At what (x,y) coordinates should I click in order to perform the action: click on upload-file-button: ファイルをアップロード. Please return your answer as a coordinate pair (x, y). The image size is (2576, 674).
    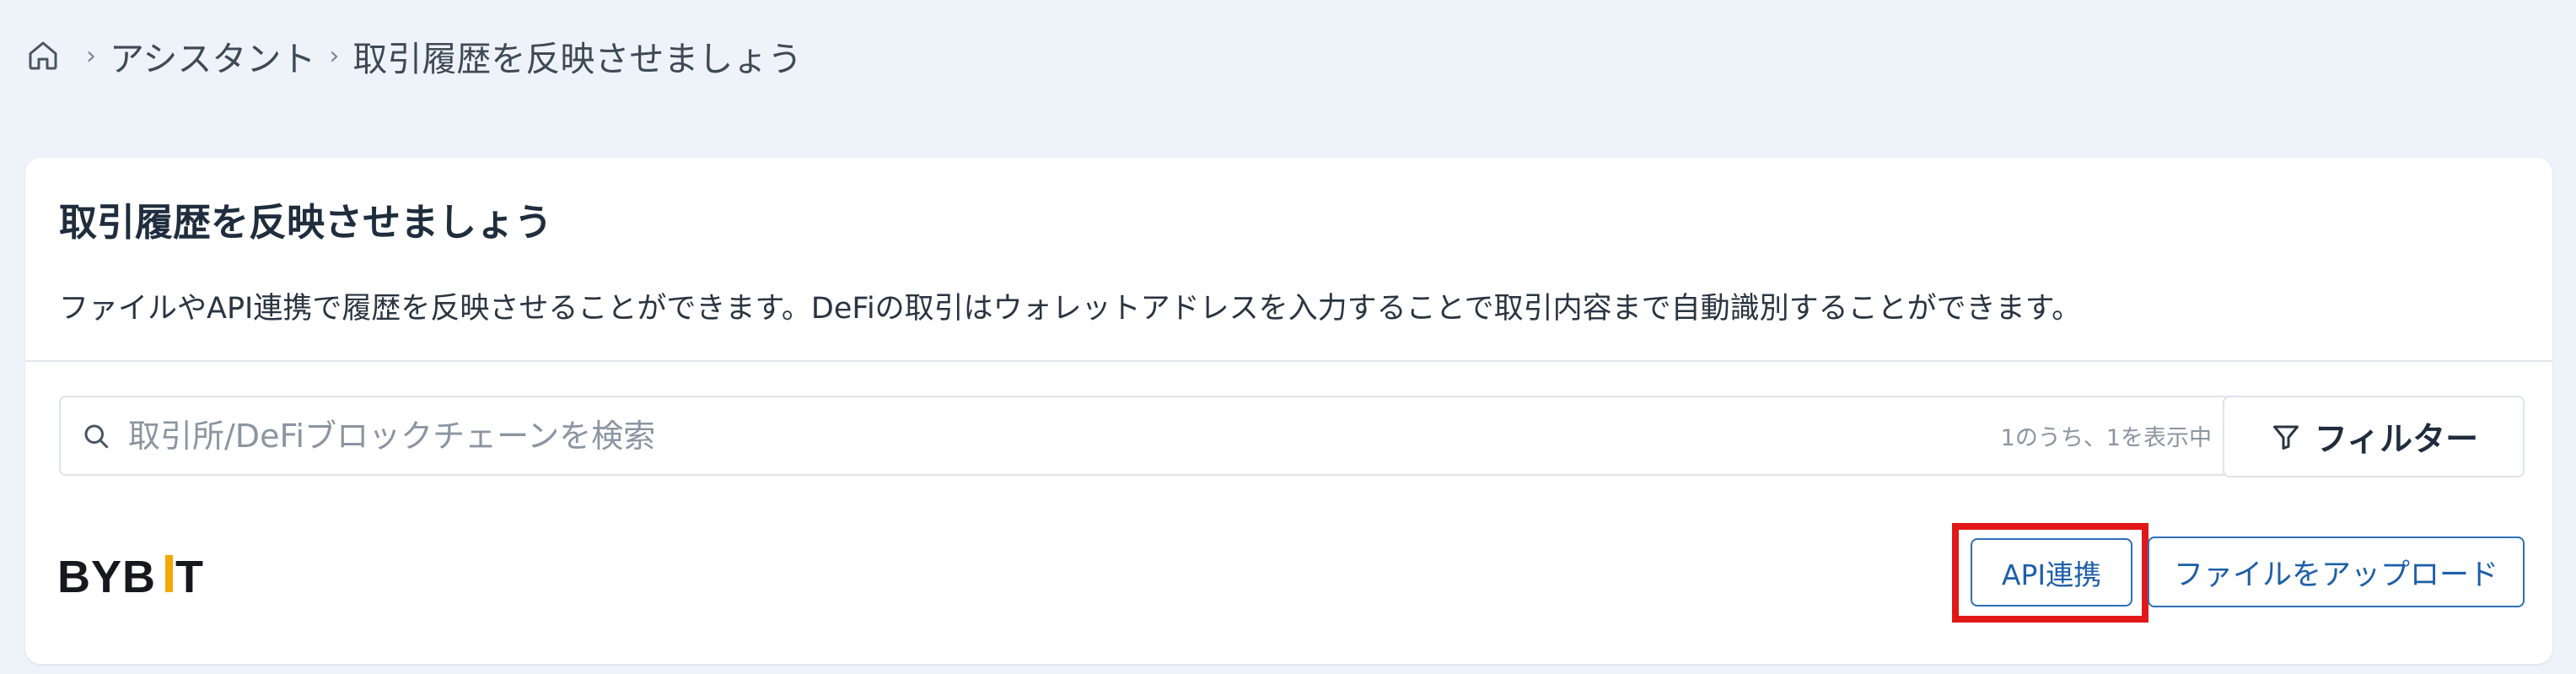
    Looking at the image, I should click on (2336, 572).